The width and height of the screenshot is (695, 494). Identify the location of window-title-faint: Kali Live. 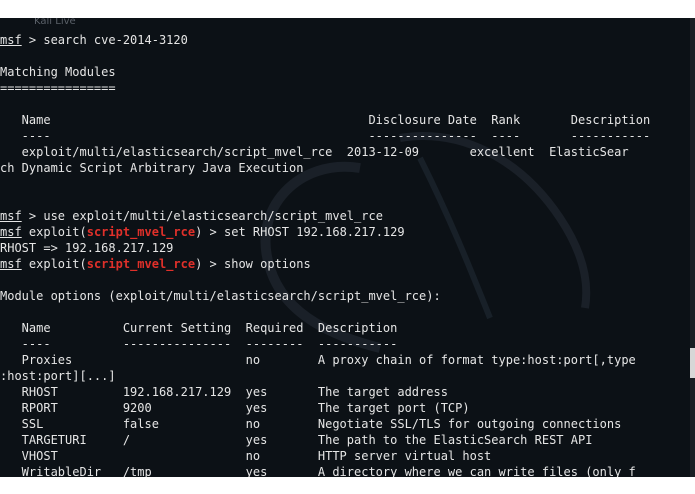
(55, 22).